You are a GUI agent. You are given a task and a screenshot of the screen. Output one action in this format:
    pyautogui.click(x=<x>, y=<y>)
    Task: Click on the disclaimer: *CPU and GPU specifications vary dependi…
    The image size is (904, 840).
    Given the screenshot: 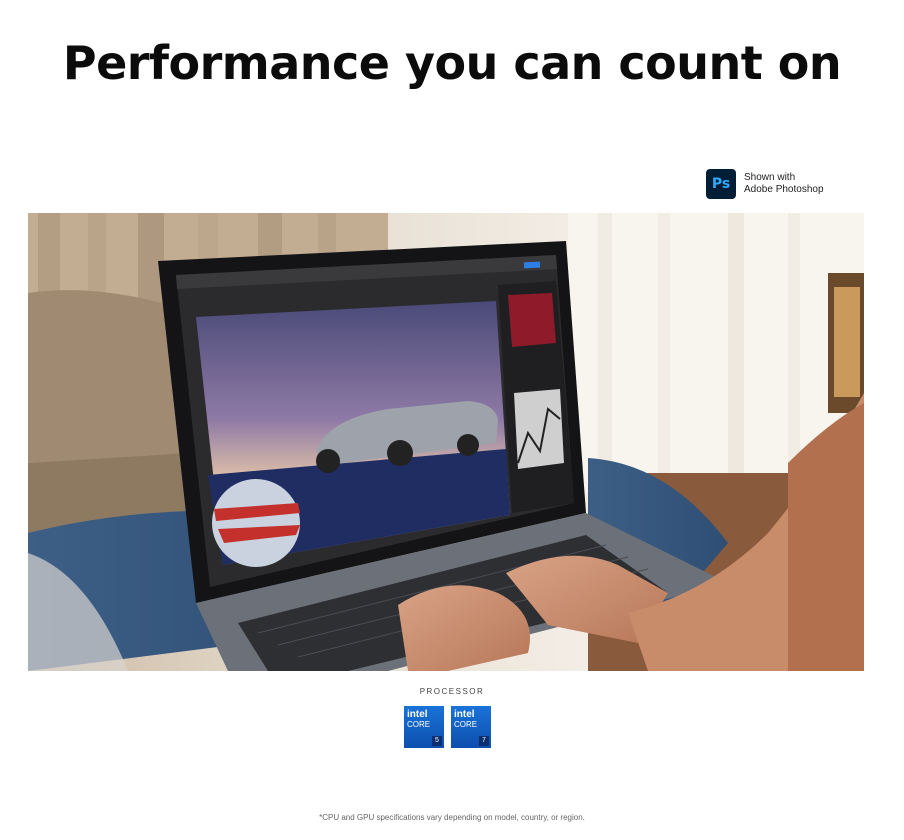 What is the action you would take?
    pyautogui.click(x=452, y=817)
    